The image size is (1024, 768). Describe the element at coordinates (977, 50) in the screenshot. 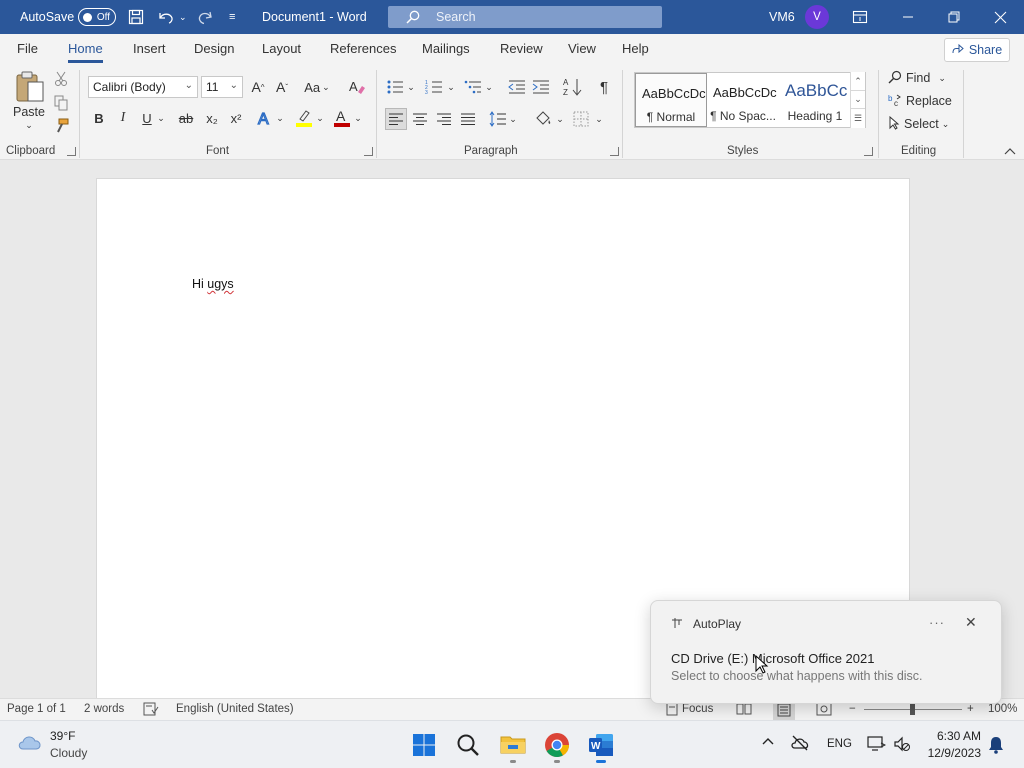

I see `share-button: Share` at that location.